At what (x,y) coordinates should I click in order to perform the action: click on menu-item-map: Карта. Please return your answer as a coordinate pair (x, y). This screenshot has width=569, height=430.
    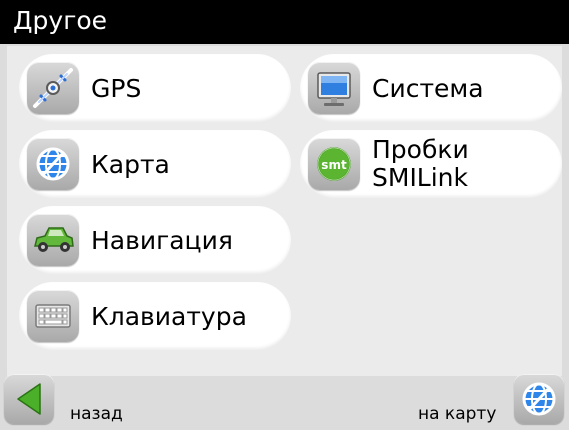
    Looking at the image, I should click on (155, 164).